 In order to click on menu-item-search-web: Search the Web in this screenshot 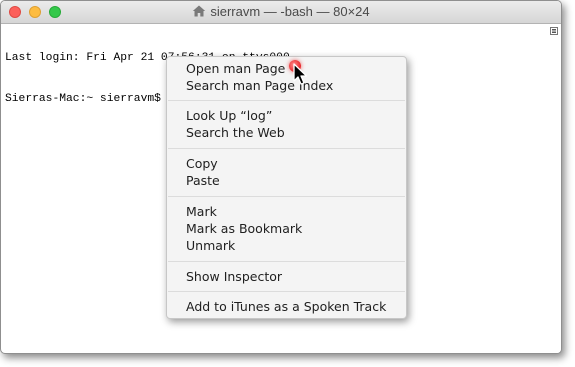, I will do `click(286, 132)`.